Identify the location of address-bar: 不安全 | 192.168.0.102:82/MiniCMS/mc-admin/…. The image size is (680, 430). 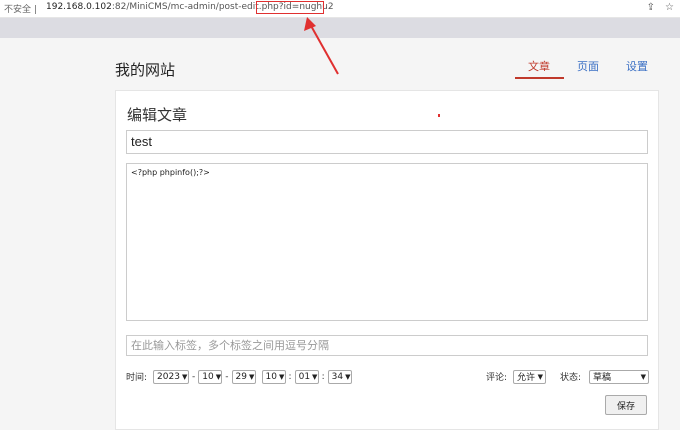
(340, 9).